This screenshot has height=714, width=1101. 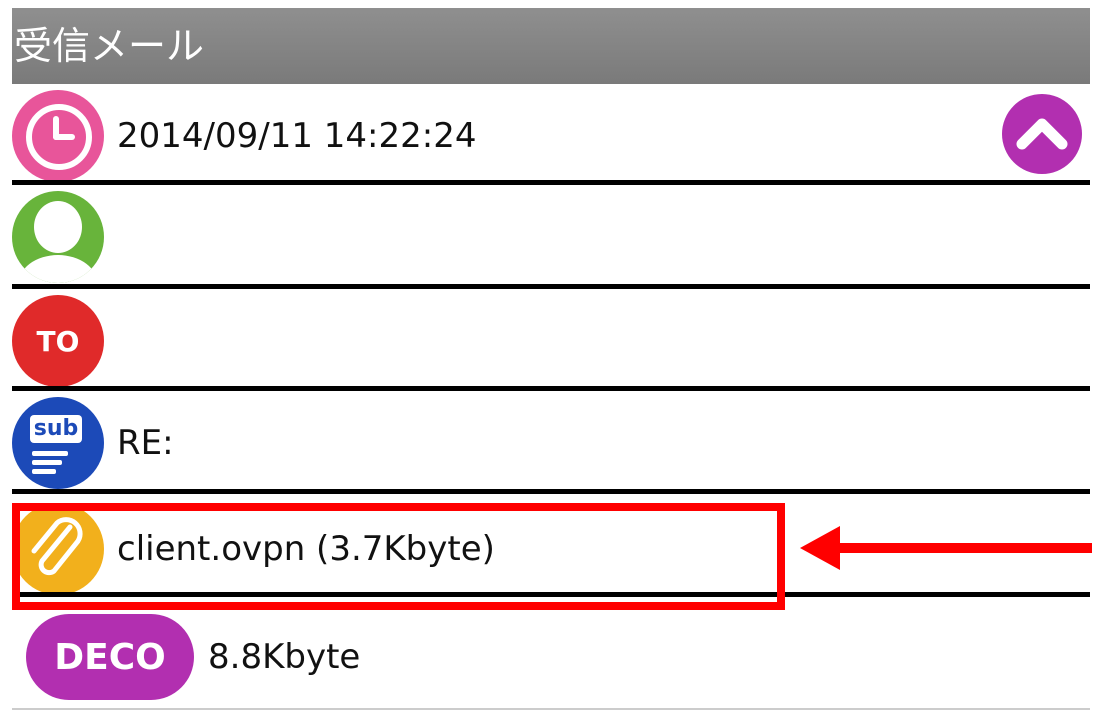 I want to click on to-icon-label: TO, so click(x=58, y=341).